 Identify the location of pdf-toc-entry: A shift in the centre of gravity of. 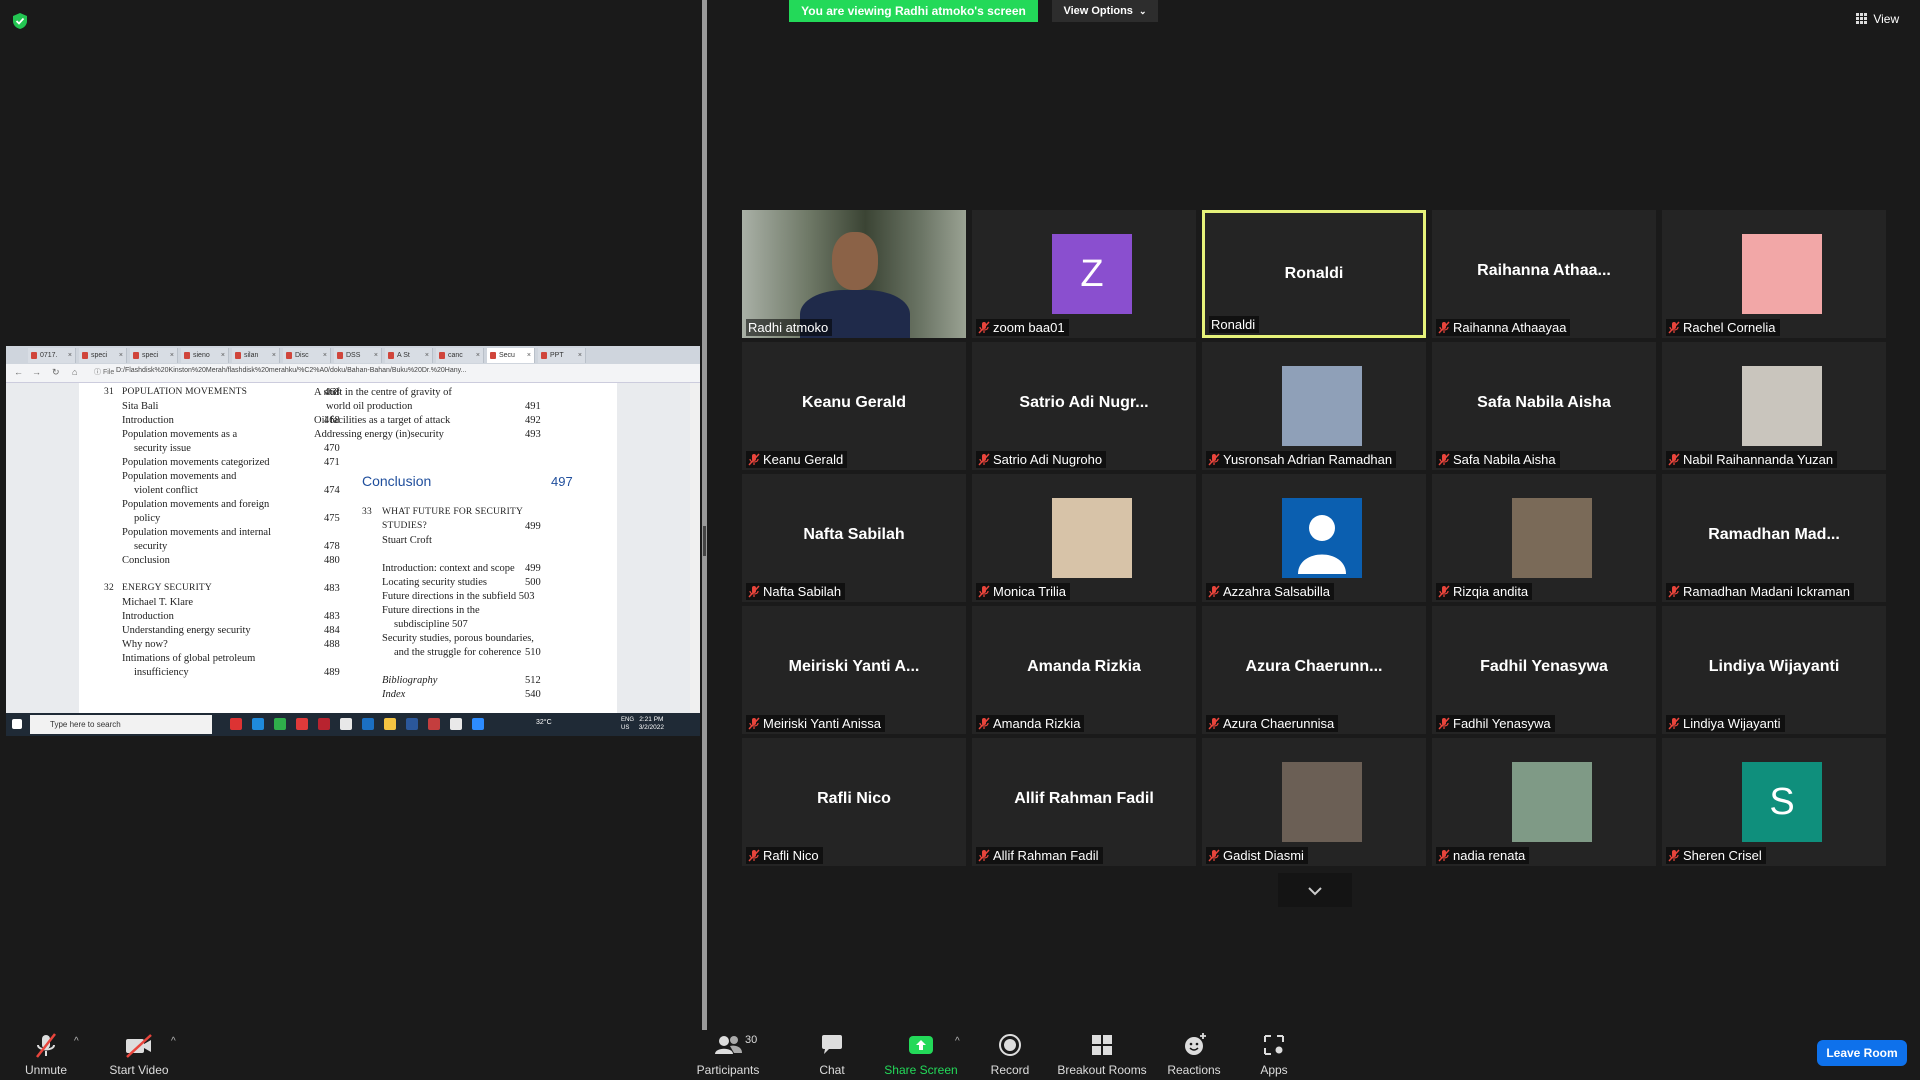
(383, 392).